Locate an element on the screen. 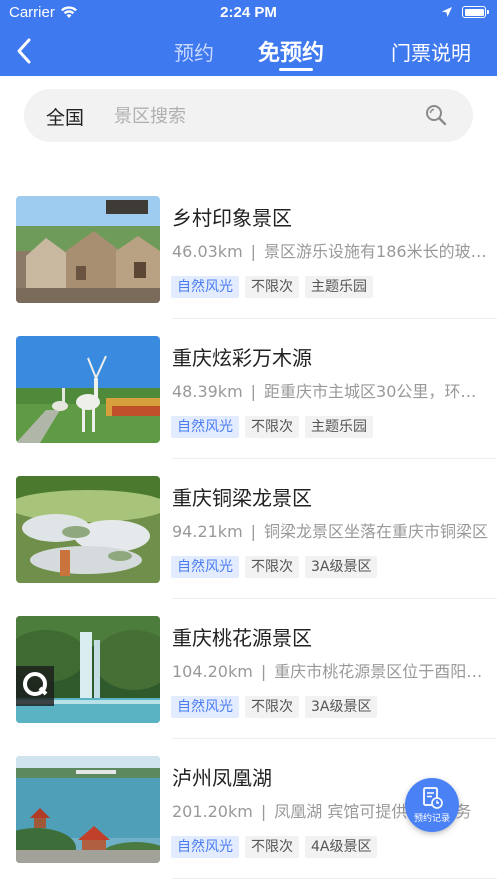  spot-description: 铜梁龙景区坐落在重庆市铜梁区 is located at coordinates (376, 531).